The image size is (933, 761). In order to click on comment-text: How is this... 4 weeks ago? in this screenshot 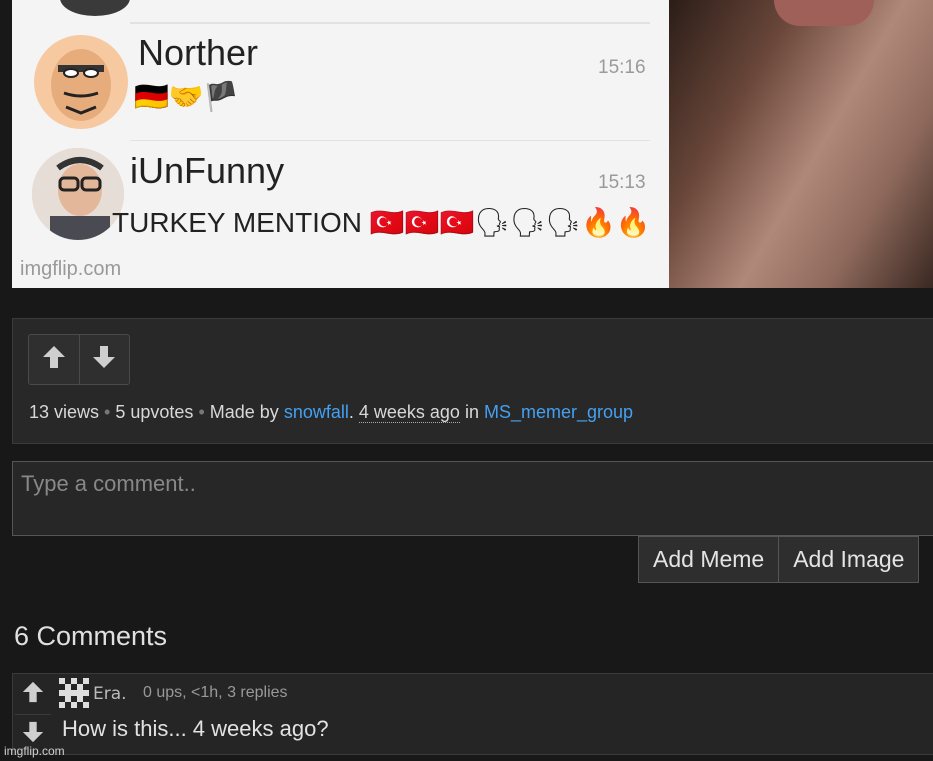, I will do `click(195, 728)`.